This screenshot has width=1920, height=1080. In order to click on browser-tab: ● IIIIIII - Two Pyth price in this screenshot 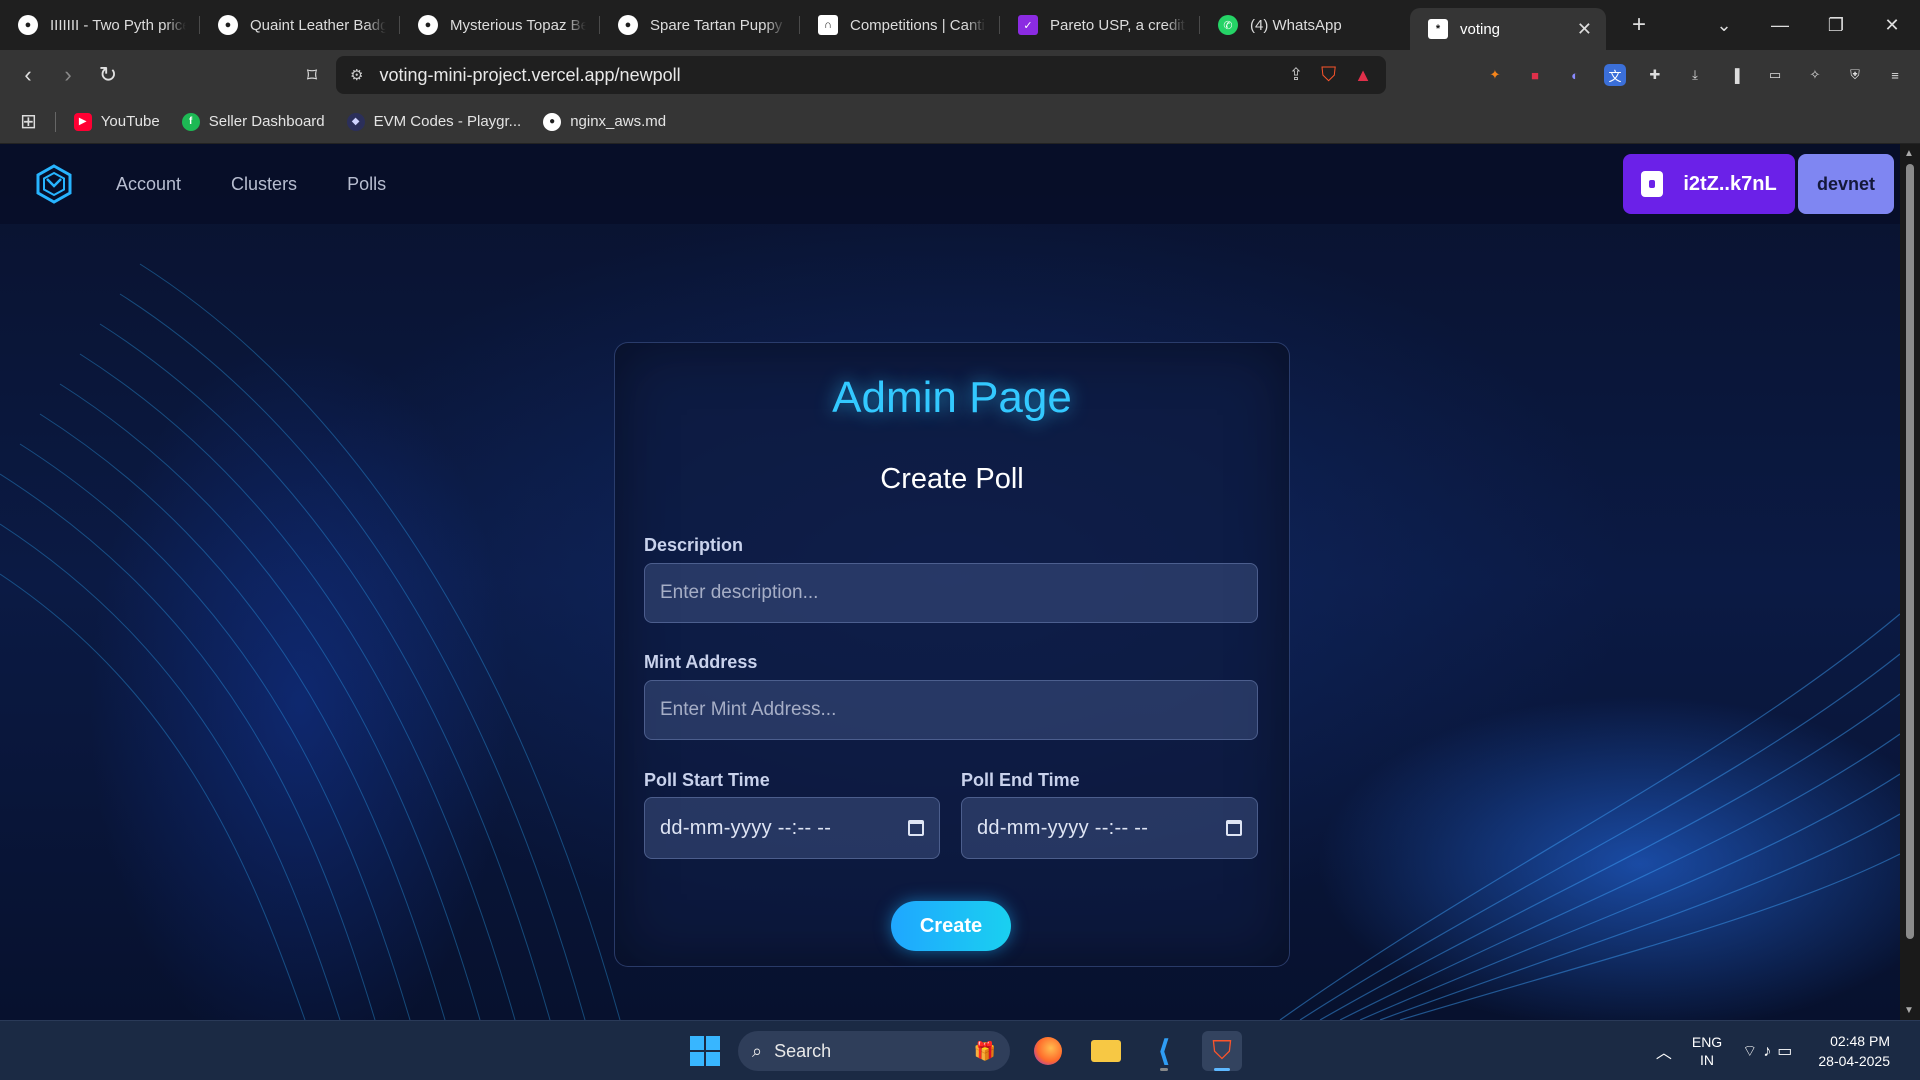, I will do `click(100, 25)`.